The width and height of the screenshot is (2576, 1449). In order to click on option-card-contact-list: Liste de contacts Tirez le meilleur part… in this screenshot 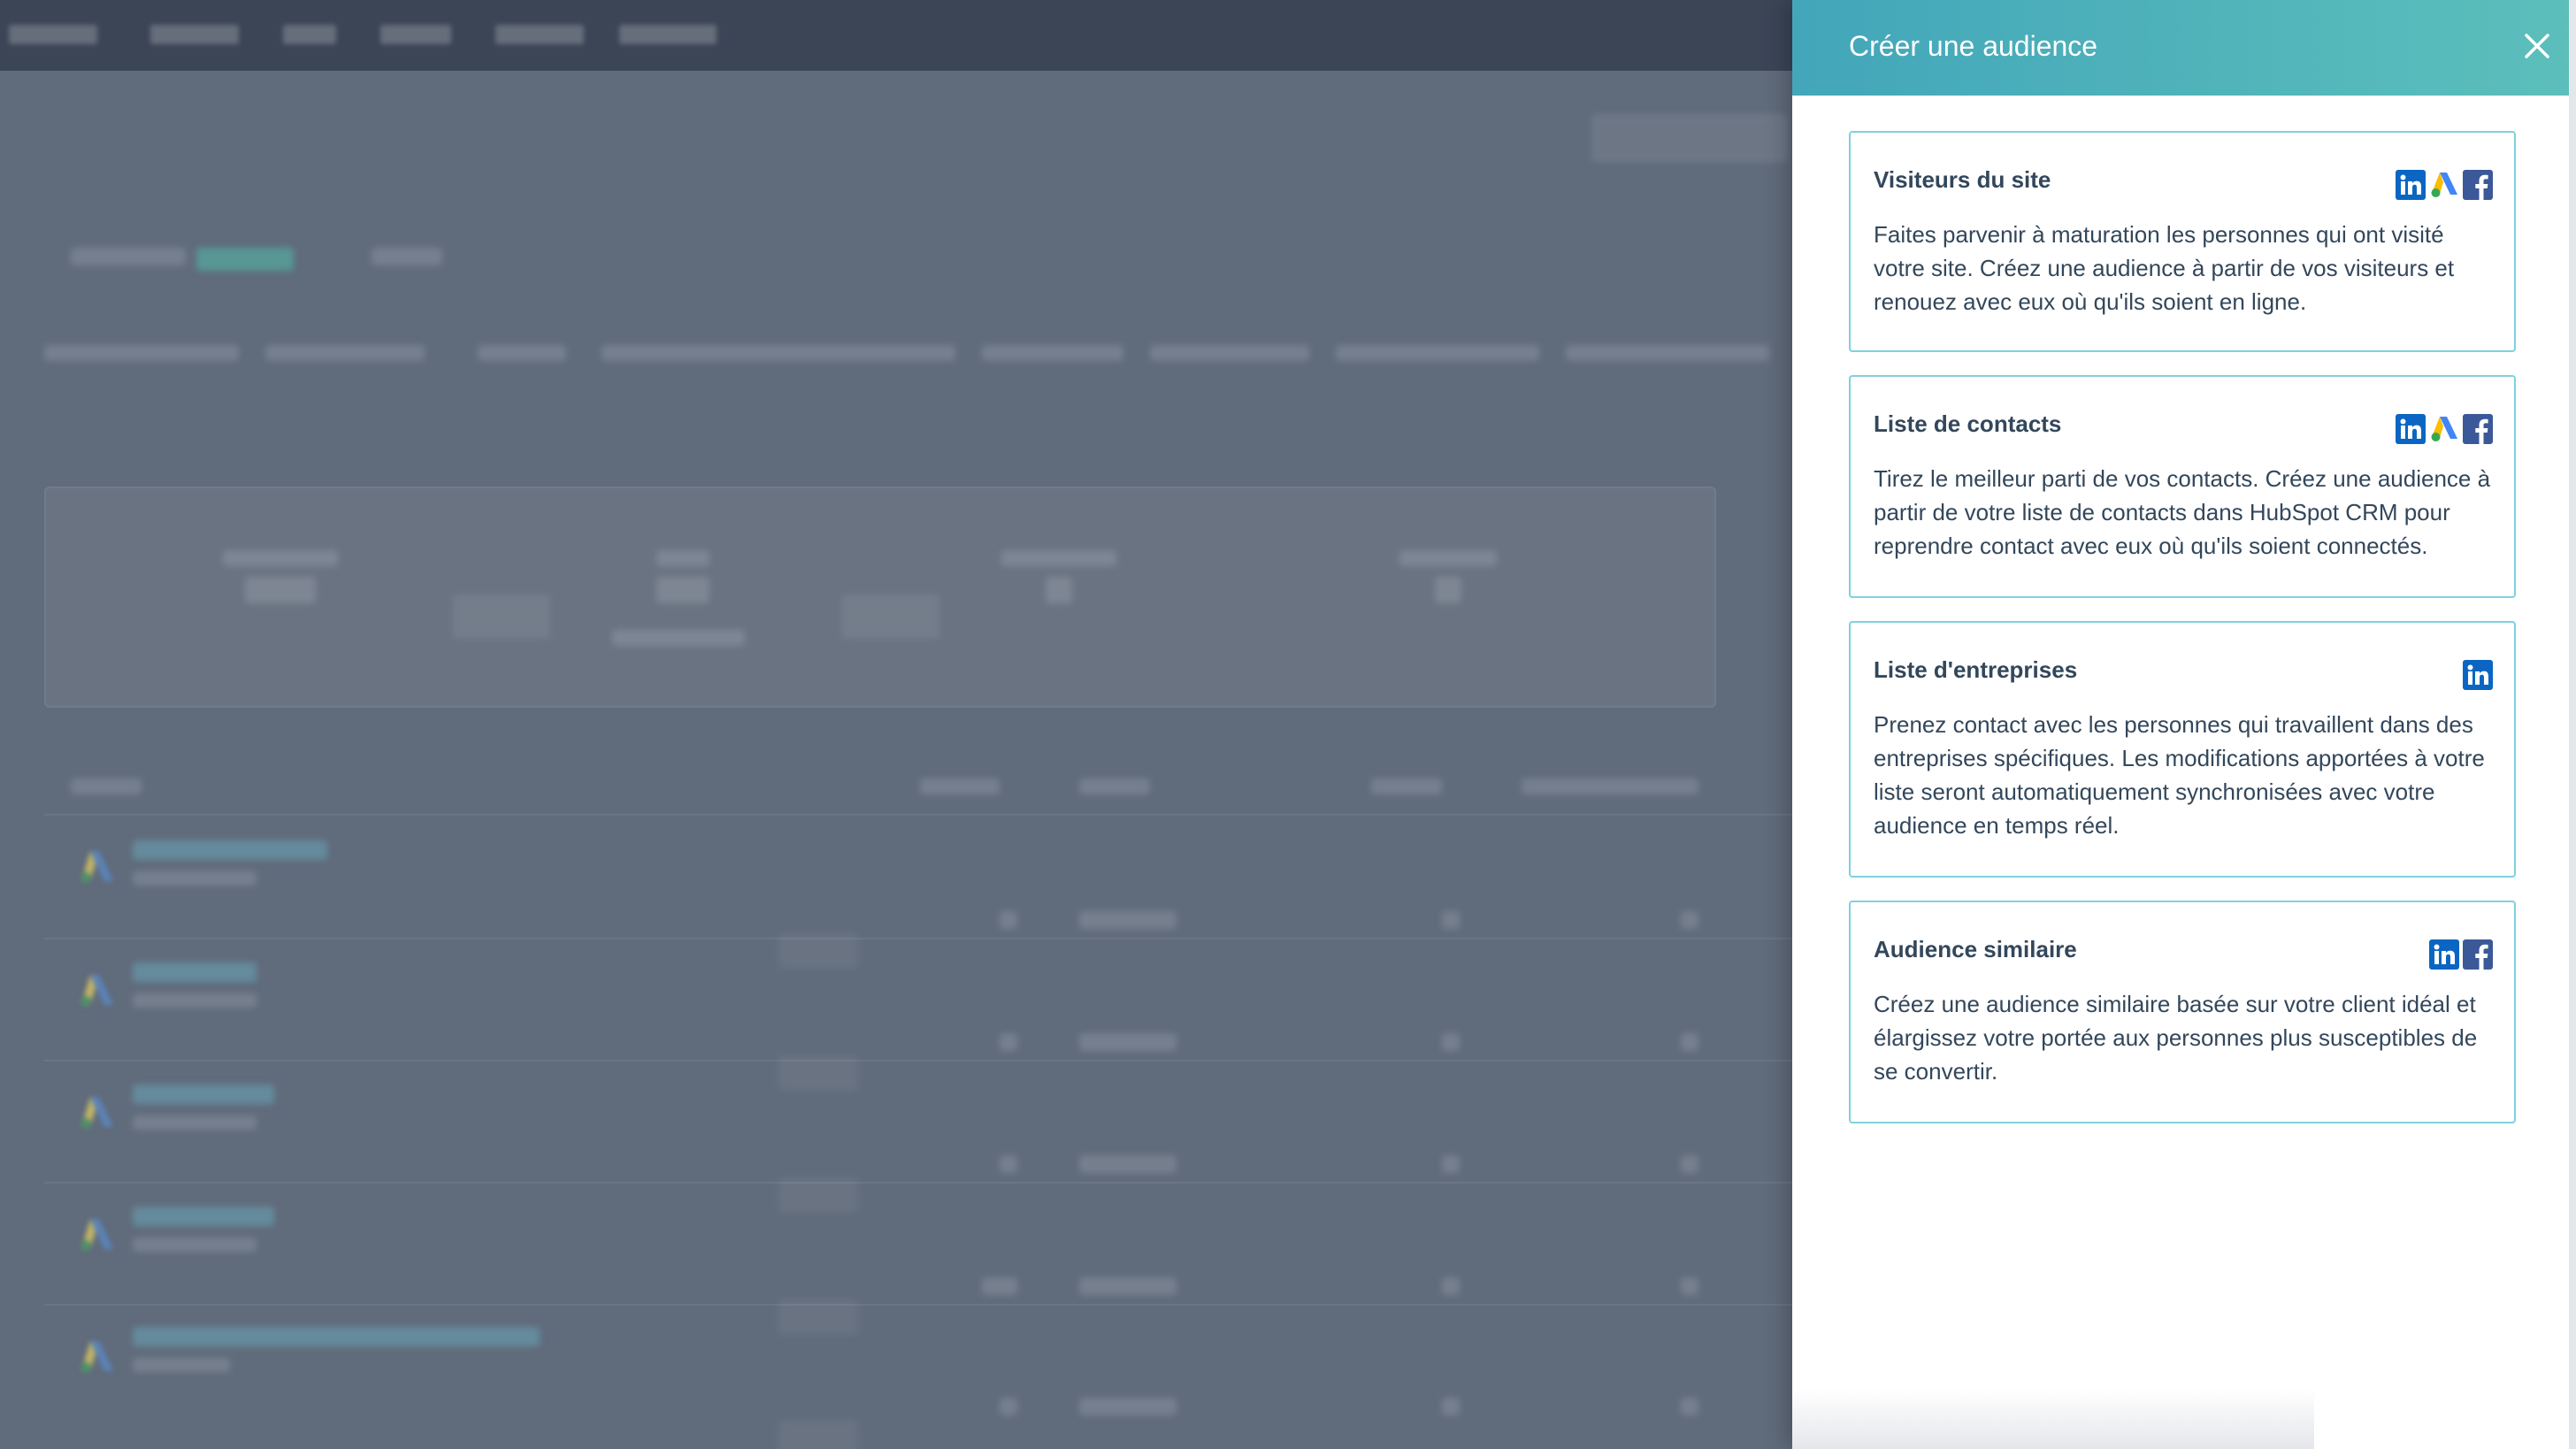, I will do `click(2182, 486)`.